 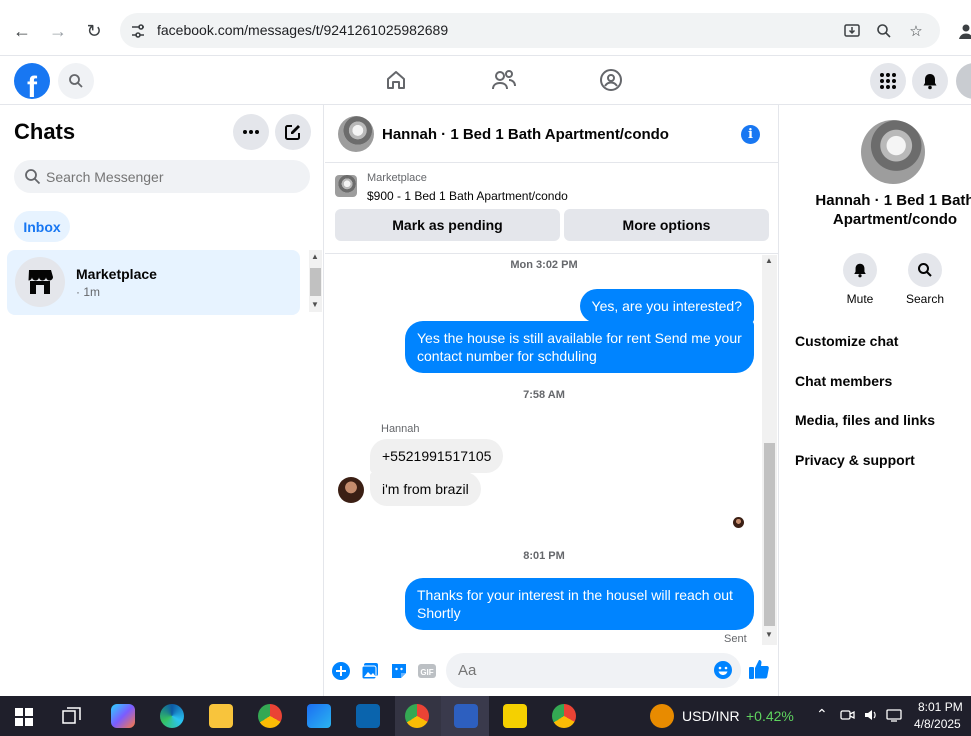 What do you see at coordinates (417, 716) in the screenshot?
I see `chrome-profile-icon` at bounding box center [417, 716].